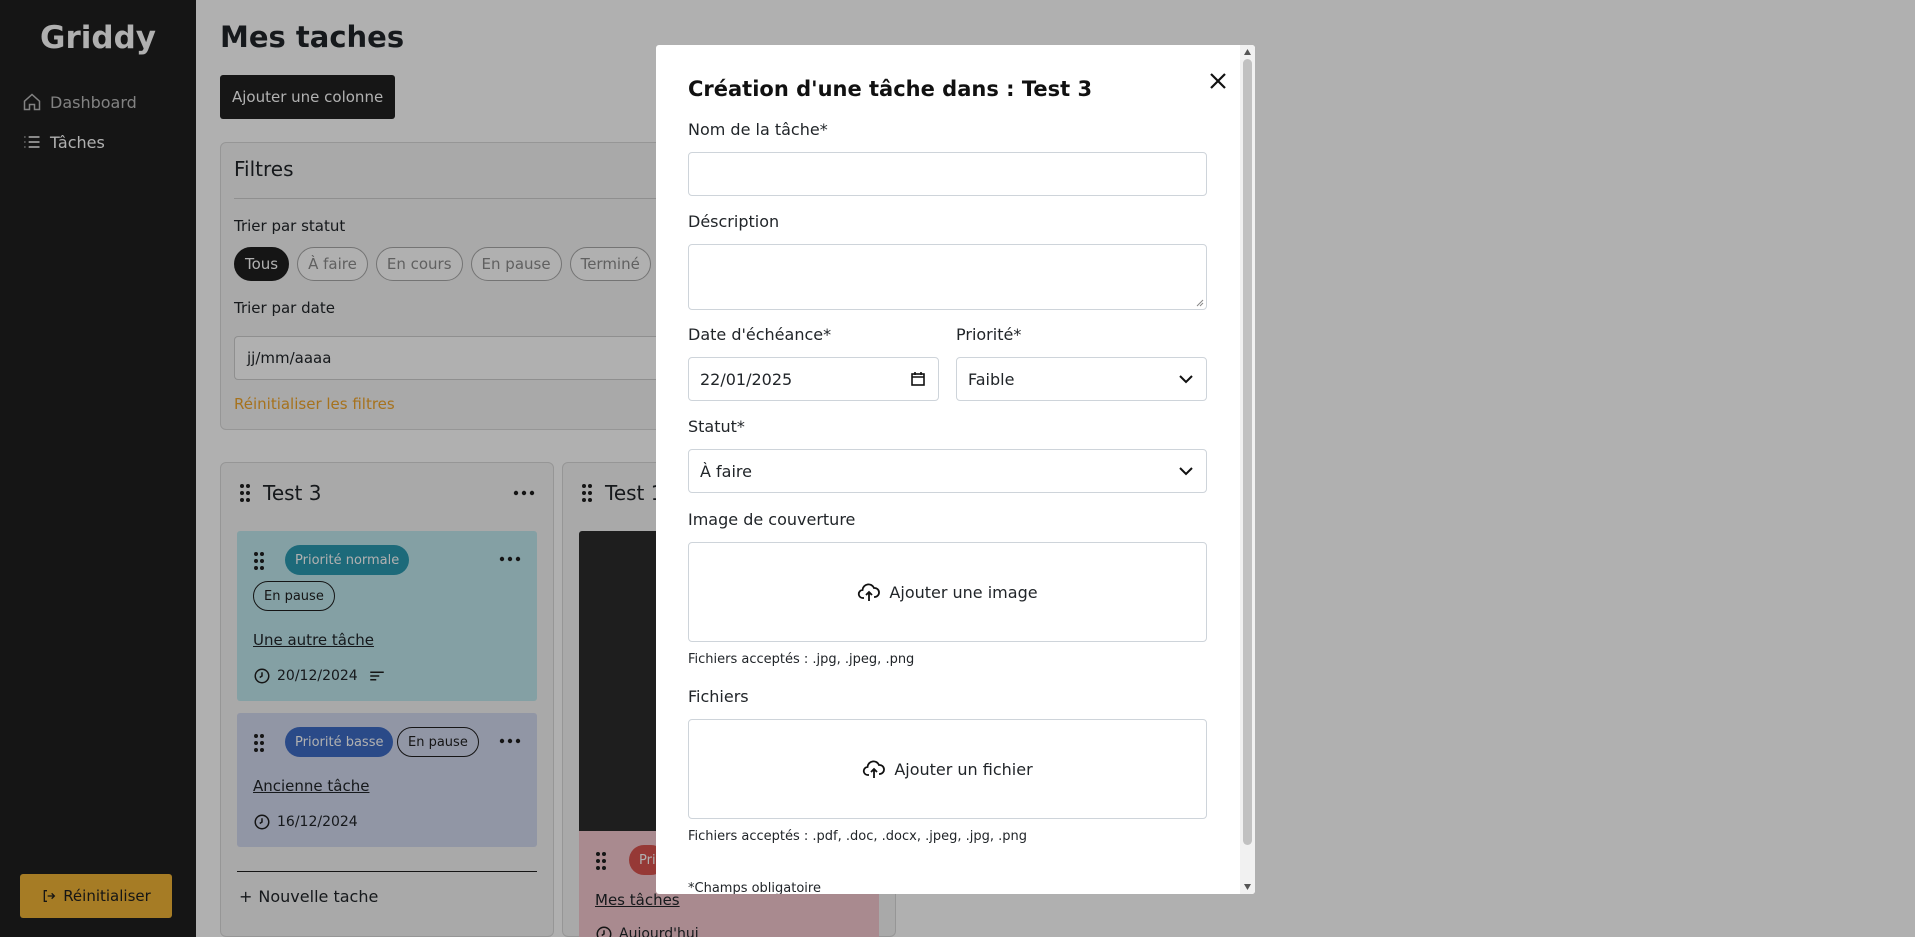  What do you see at coordinates (1247, 52) in the screenshot?
I see `scroll-up-icon` at bounding box center [1247, 52].